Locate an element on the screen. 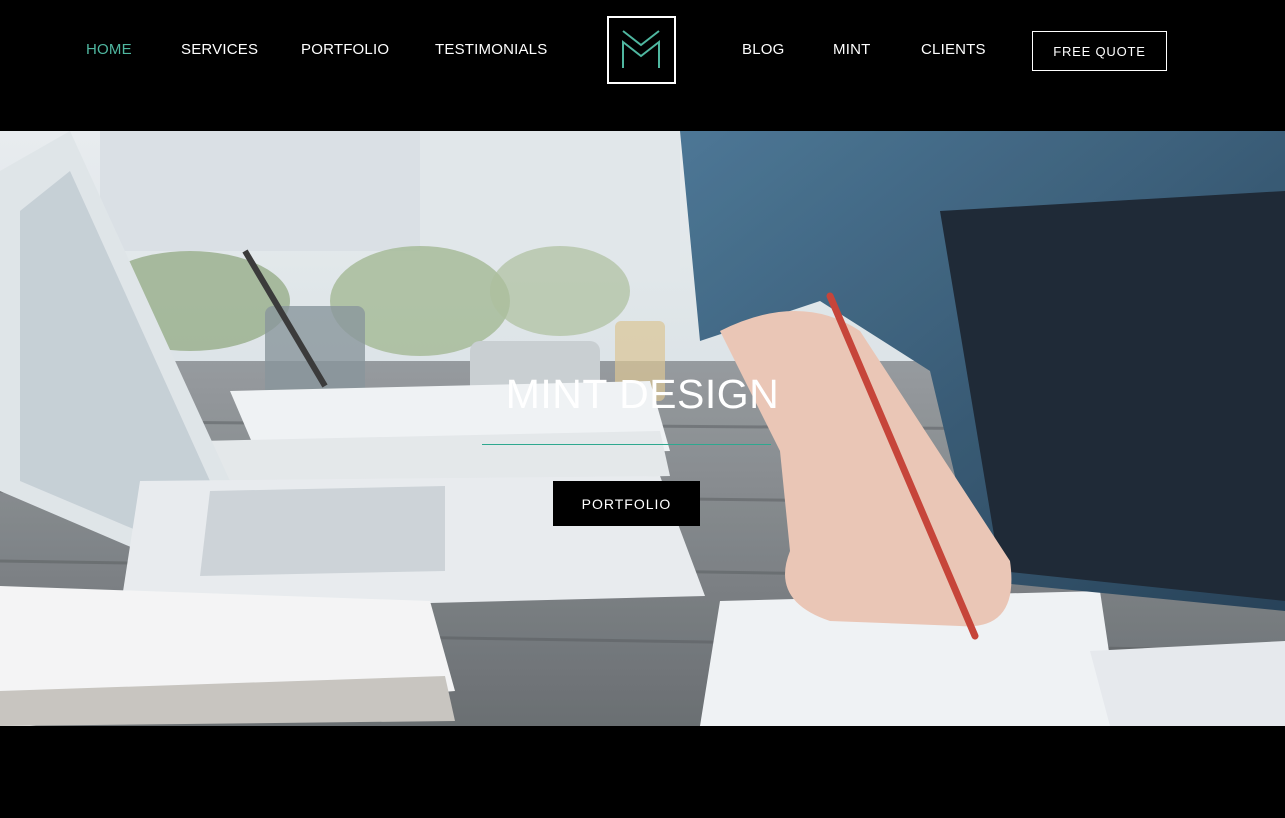 This screenshot has height=818, width=1285. nav-testimonials: TESTIMONIALS is located at coordinates (491, 49).